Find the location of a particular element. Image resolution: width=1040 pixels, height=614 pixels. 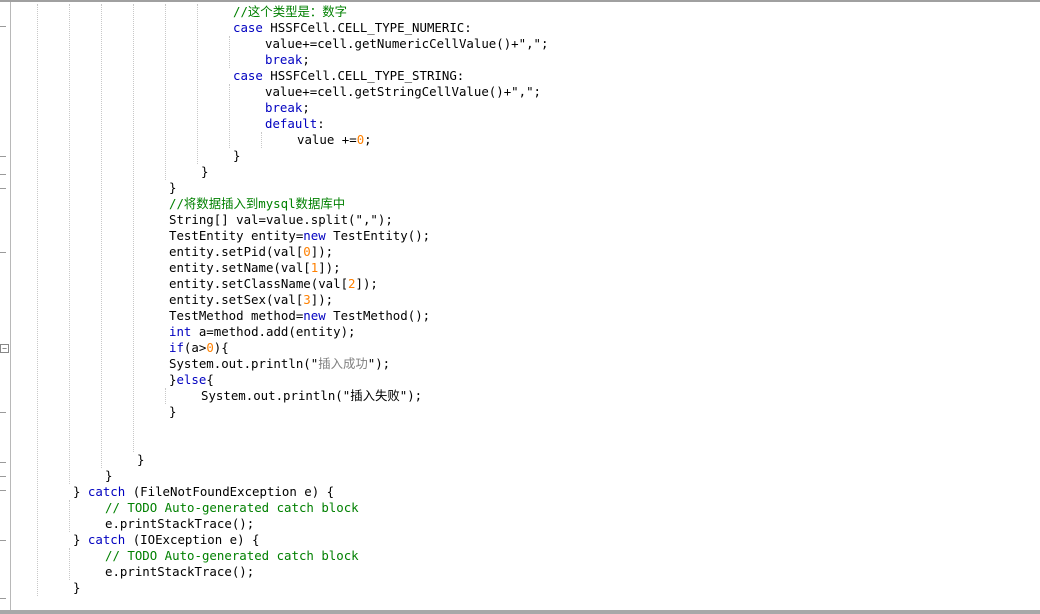

code-token: System.out.println("插入失败"); is located at coordinates (312, 395).